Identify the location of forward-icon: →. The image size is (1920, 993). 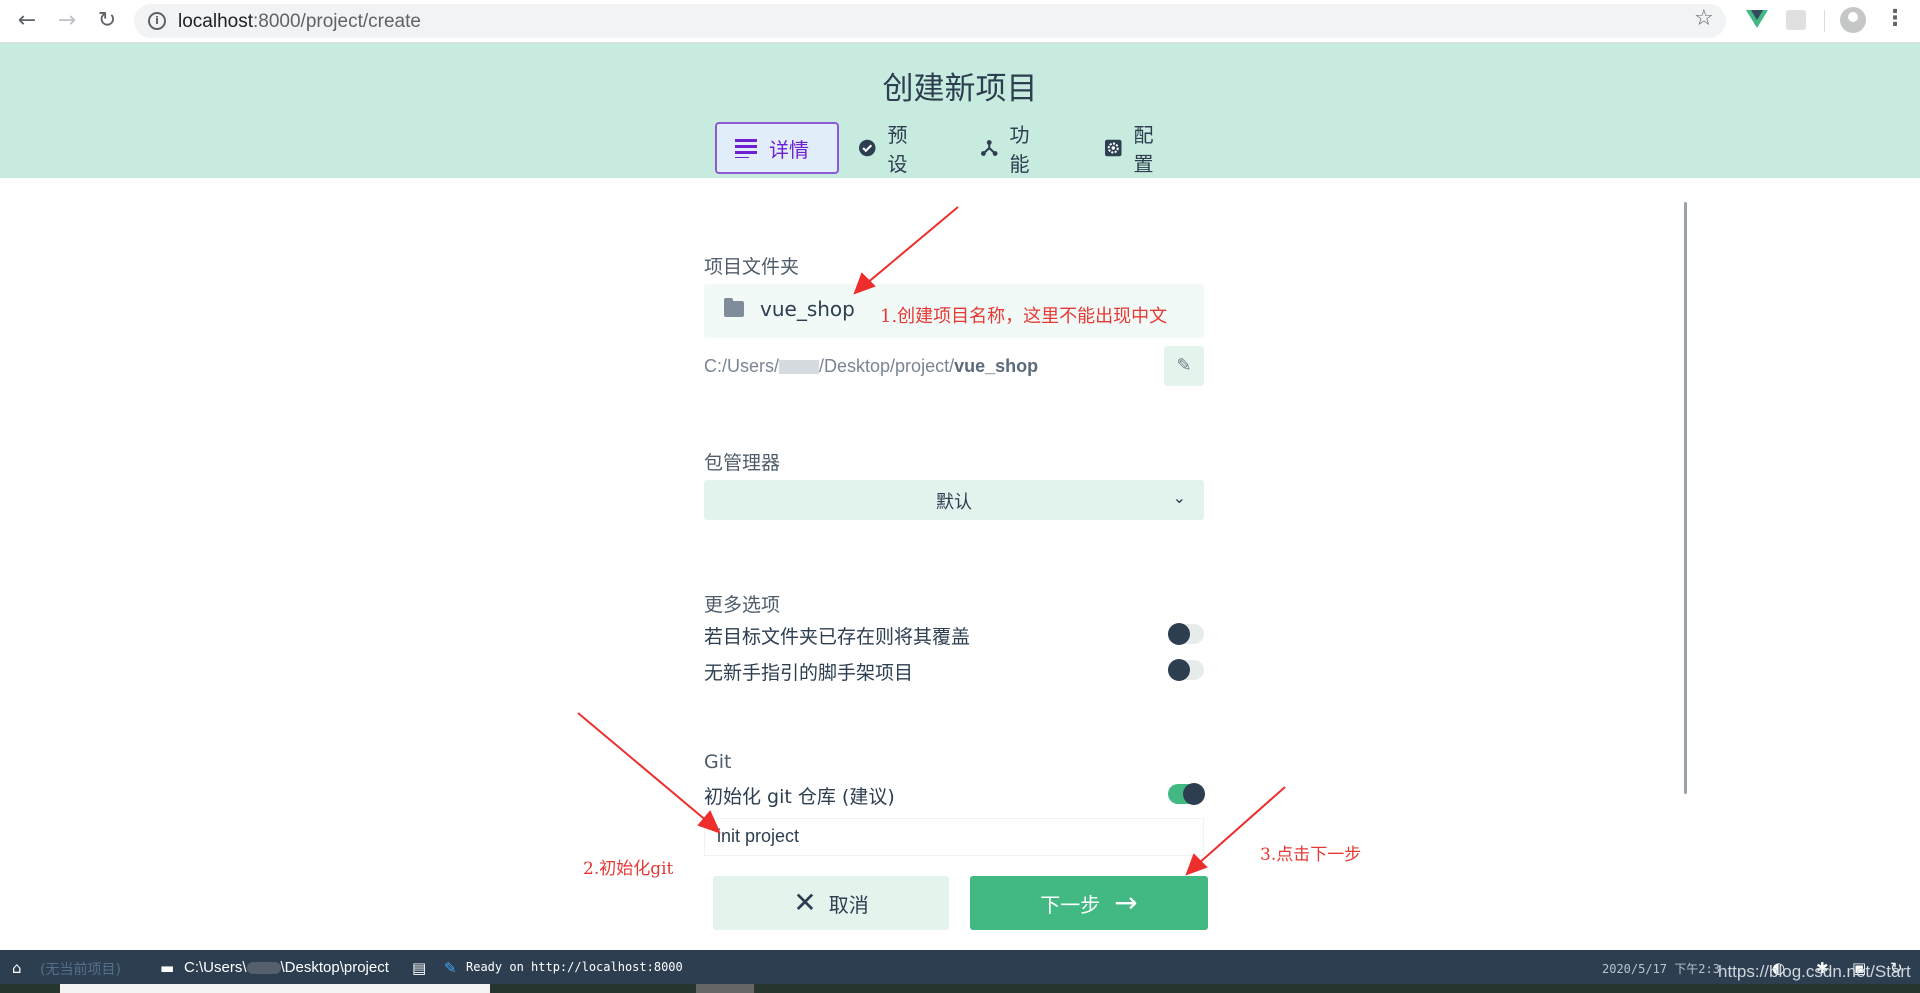
(67, 21).